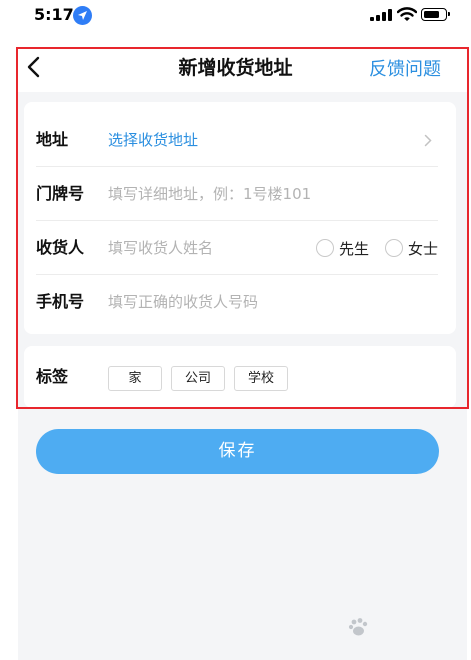 This screenshot has width=471, height=660. Describe the element at coordinates (405, 68) in the screenshot. I see `feedback-link: 反馈问题` at that location.